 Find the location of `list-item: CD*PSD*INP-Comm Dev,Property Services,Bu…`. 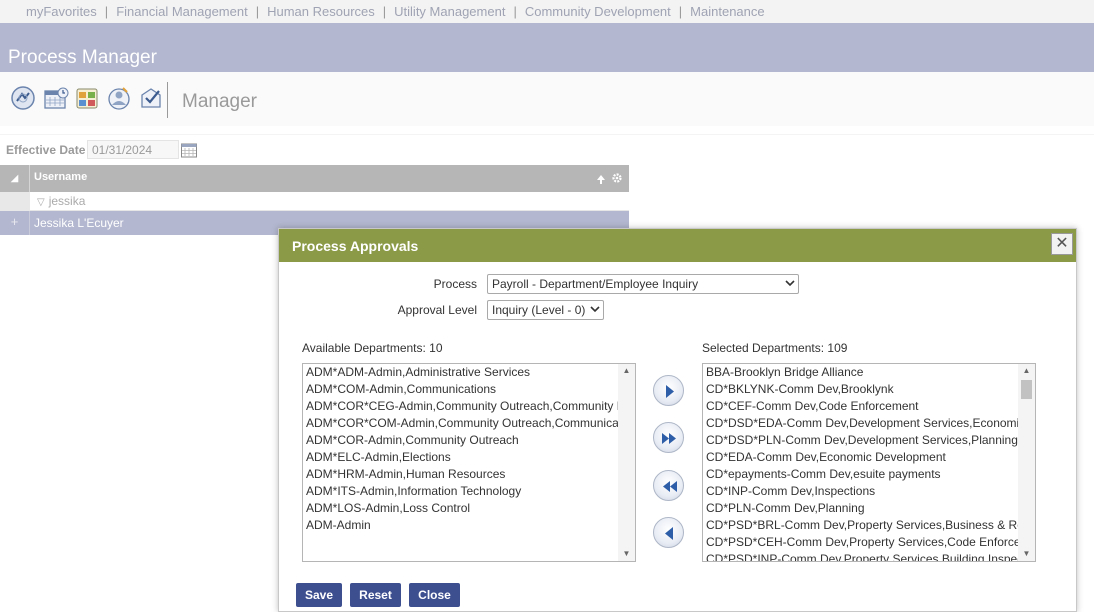

list-item: CD*PSD*INP-Comm Dev,Property Services,Bu… is located at coordinates (861, 556).